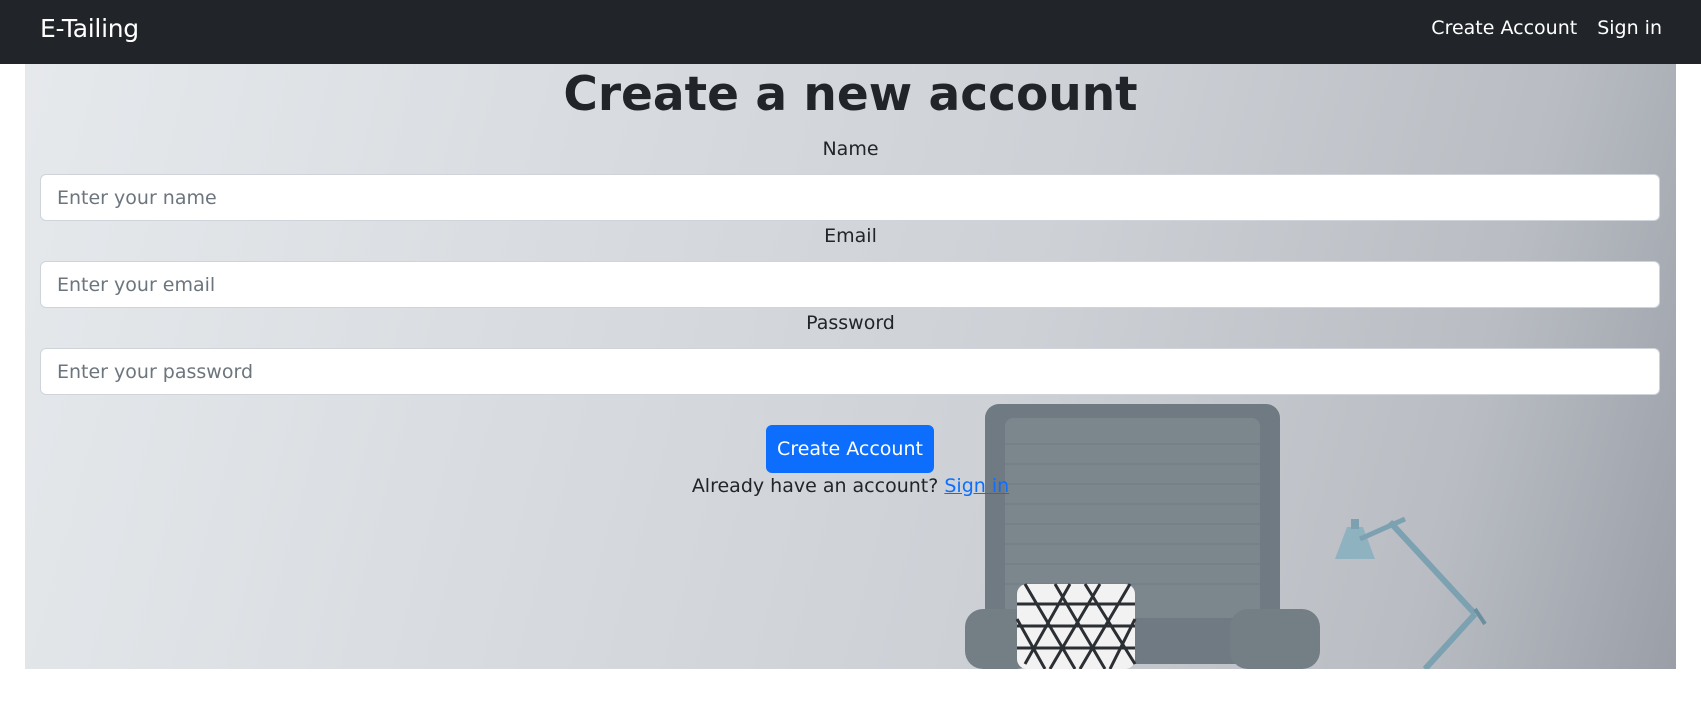  I want to click on create-account-button: Create Account, so click(850, 449).